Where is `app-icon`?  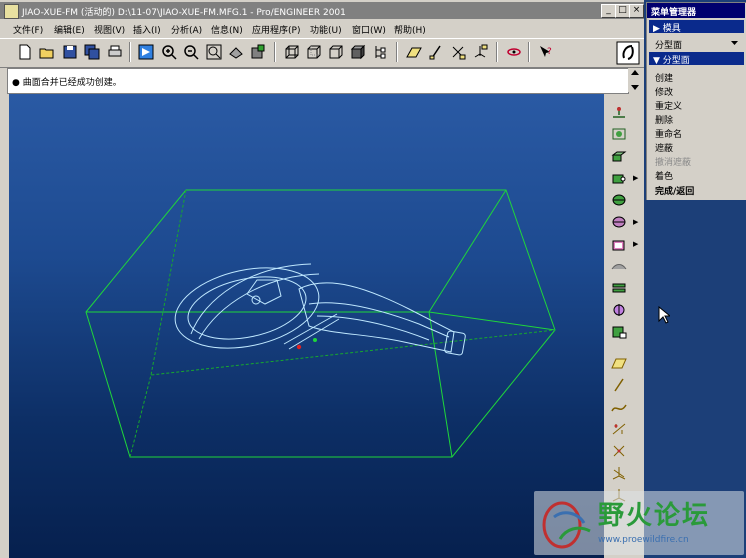
app-icon is located at coordinates (11, 11).